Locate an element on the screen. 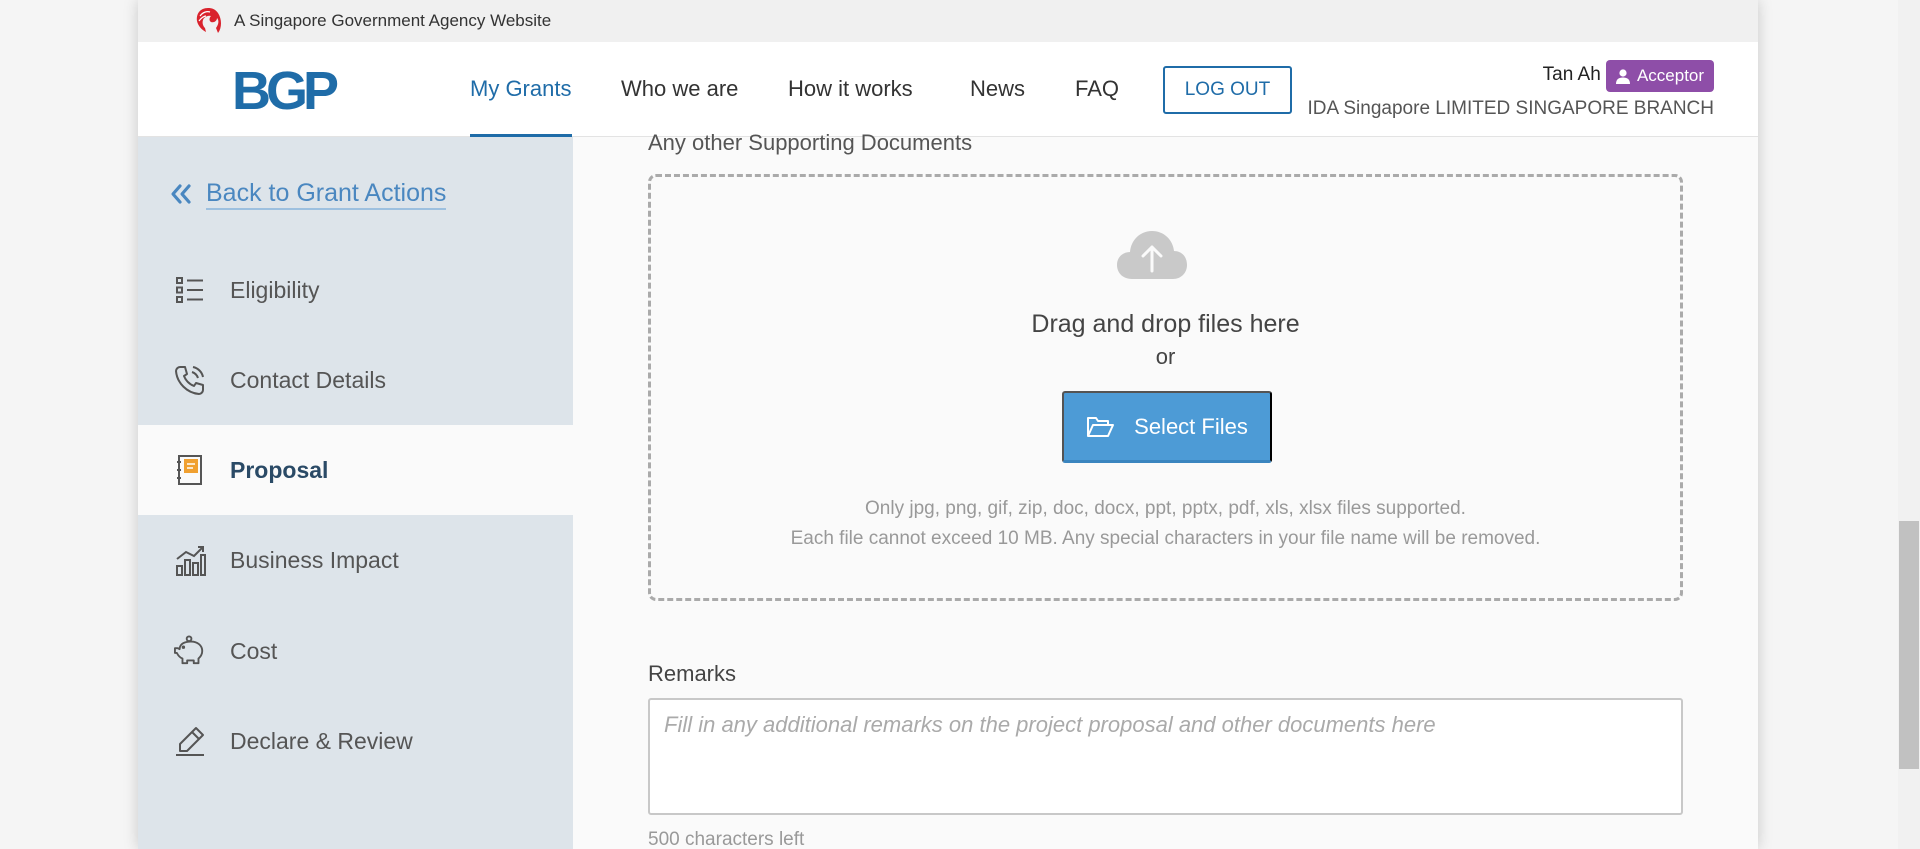 This screenshot has width=1920, height=849. cloud-upload-icon is located at coordinates (1152, 255).